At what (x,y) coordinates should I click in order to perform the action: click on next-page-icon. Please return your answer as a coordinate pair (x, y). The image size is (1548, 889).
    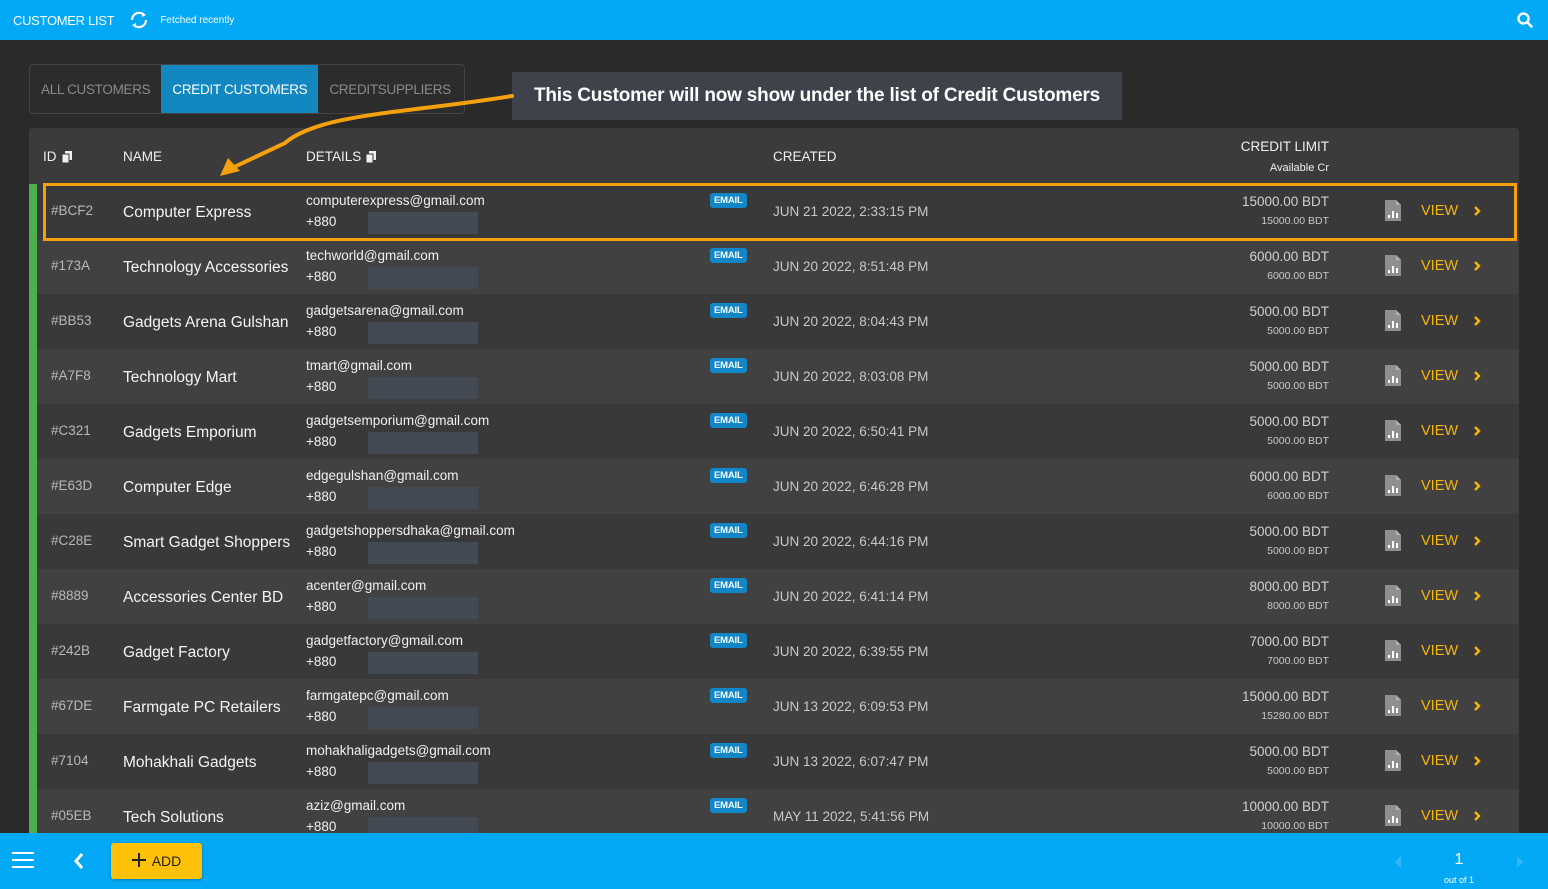
    Looking at the image, I should click on (1520, 861).